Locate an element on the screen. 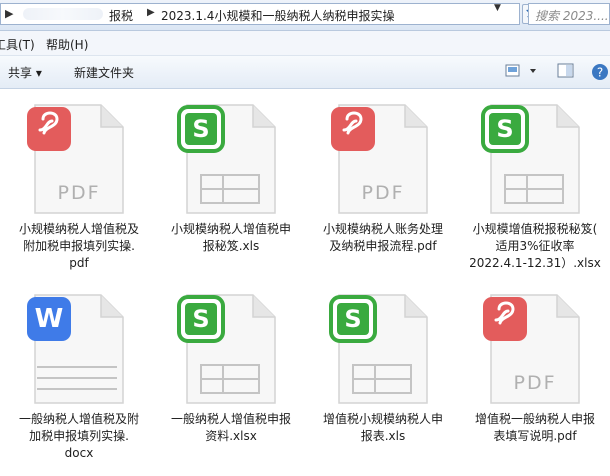 The image size is (610, 476). share-button: 共享 ▾ is located at coordinates (25, 72).